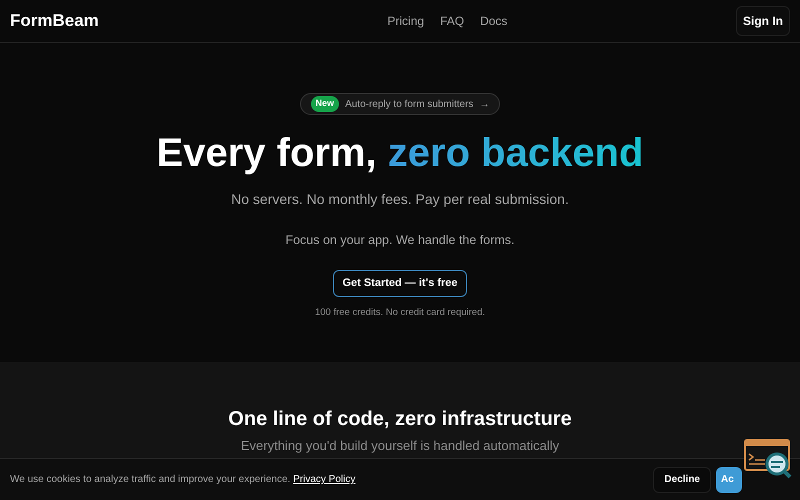 Image resolution: width=800 pixels, height=500 pixels. Describe the element at coordinates (400, 283) in the screenshot. I see `get-started-button: Get Started — it's free` at that location.